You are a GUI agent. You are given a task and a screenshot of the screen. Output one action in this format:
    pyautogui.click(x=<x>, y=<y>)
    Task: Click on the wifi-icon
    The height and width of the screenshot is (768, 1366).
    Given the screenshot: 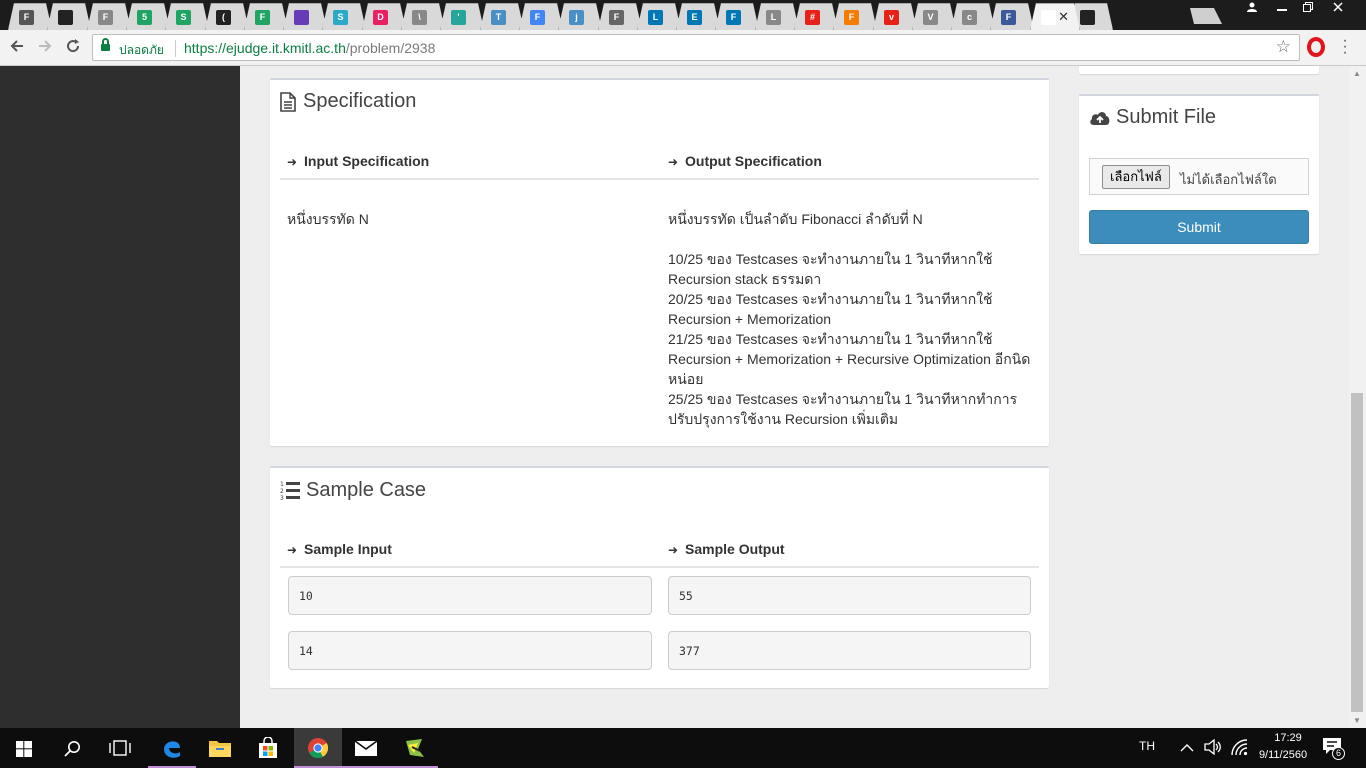 What is the action you would take?
    pyautogui.click(x=1239, y=749)
    